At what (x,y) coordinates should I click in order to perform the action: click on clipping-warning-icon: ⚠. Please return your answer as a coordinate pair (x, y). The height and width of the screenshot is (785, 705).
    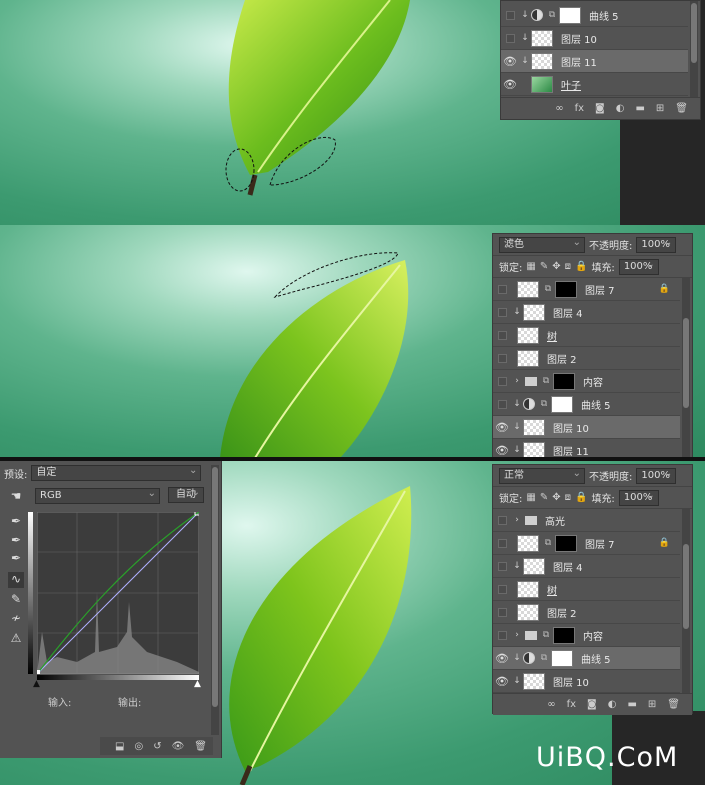
    Looking at the image, I should click on (16, 639).